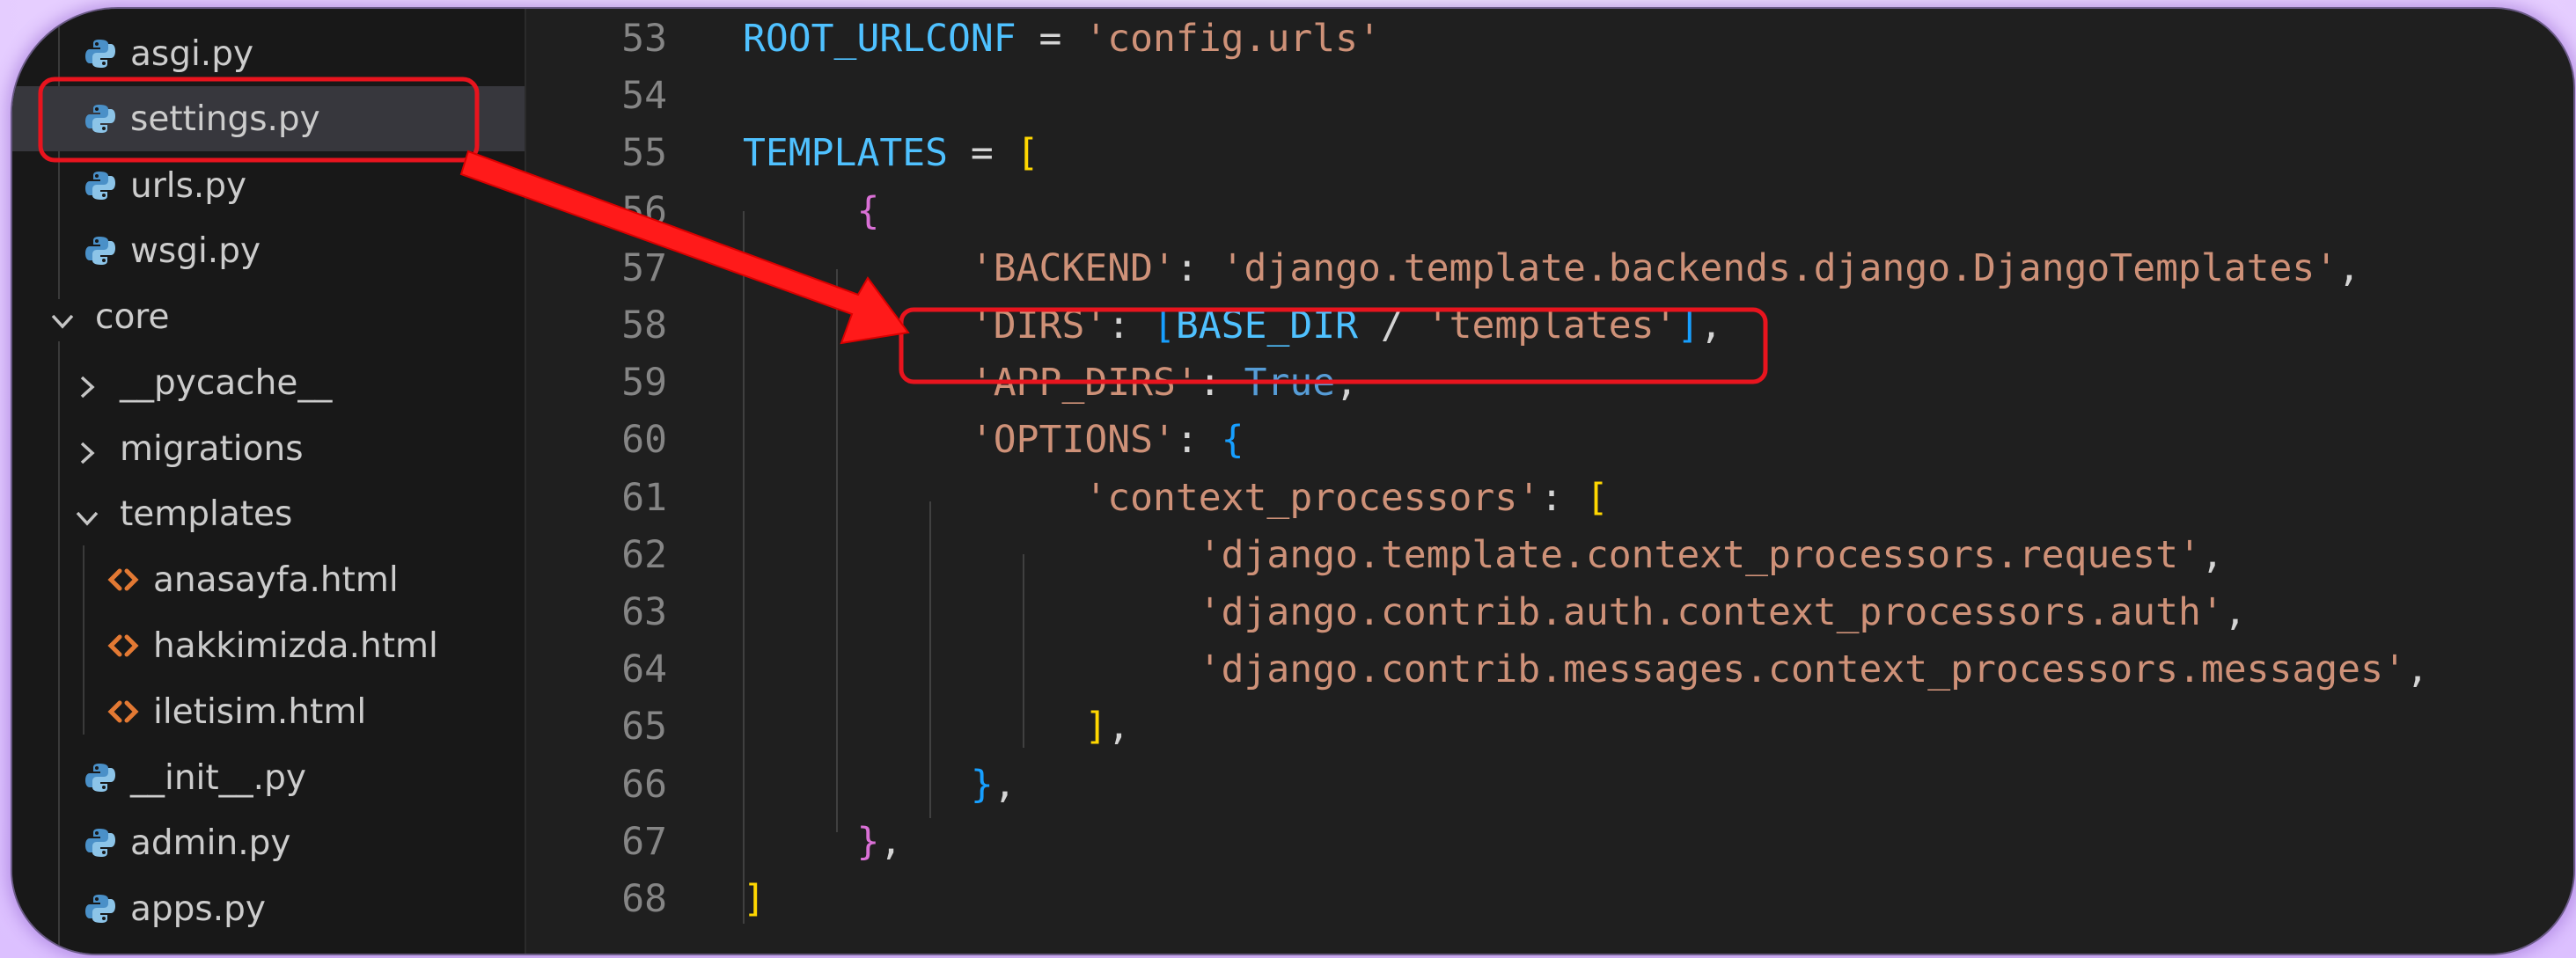 The height and width of the screenshot is (958, 2576). I want to click on explorer-item-apps-py: apps.py, so click(268, 909).